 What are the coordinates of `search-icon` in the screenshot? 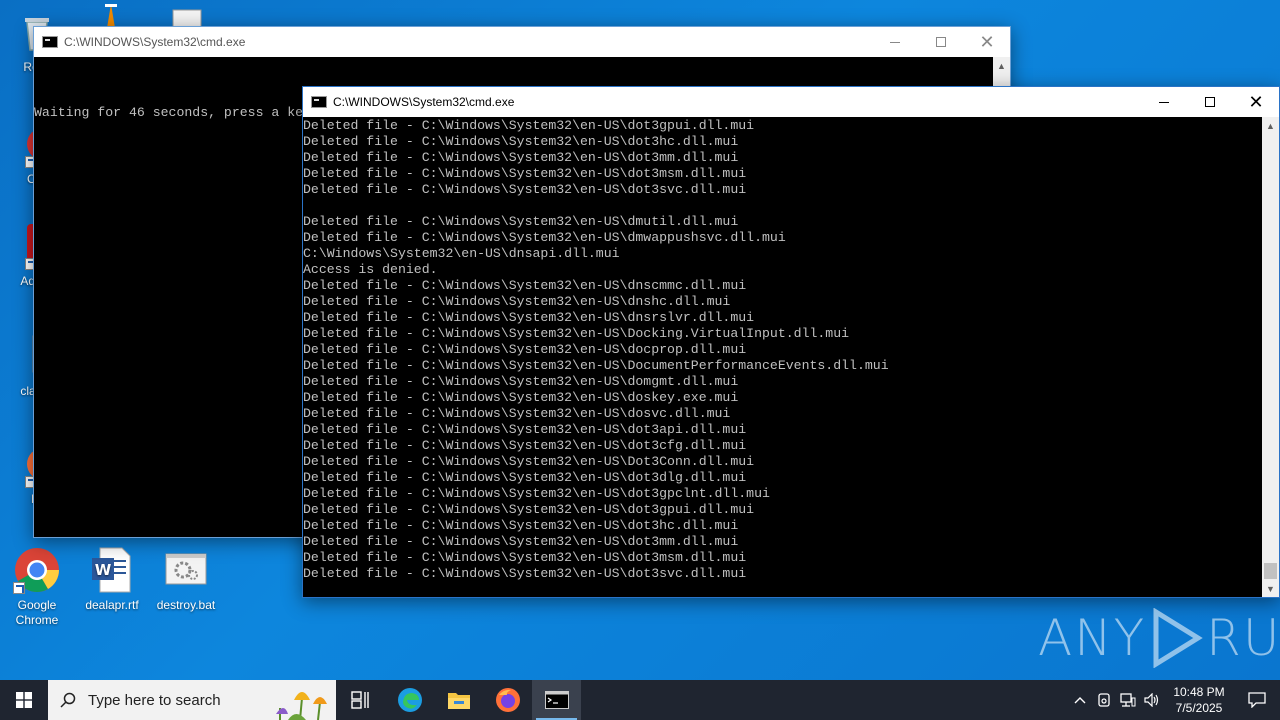 It's located at (68, 700).